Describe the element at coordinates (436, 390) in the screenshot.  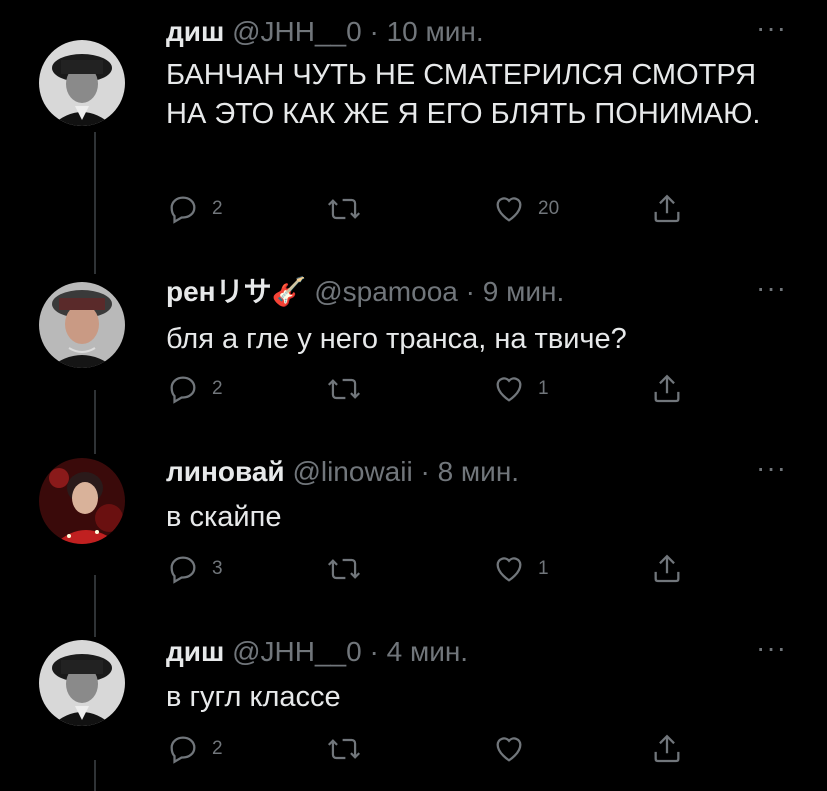
I see `tweet-actions: 2 1` at that location.